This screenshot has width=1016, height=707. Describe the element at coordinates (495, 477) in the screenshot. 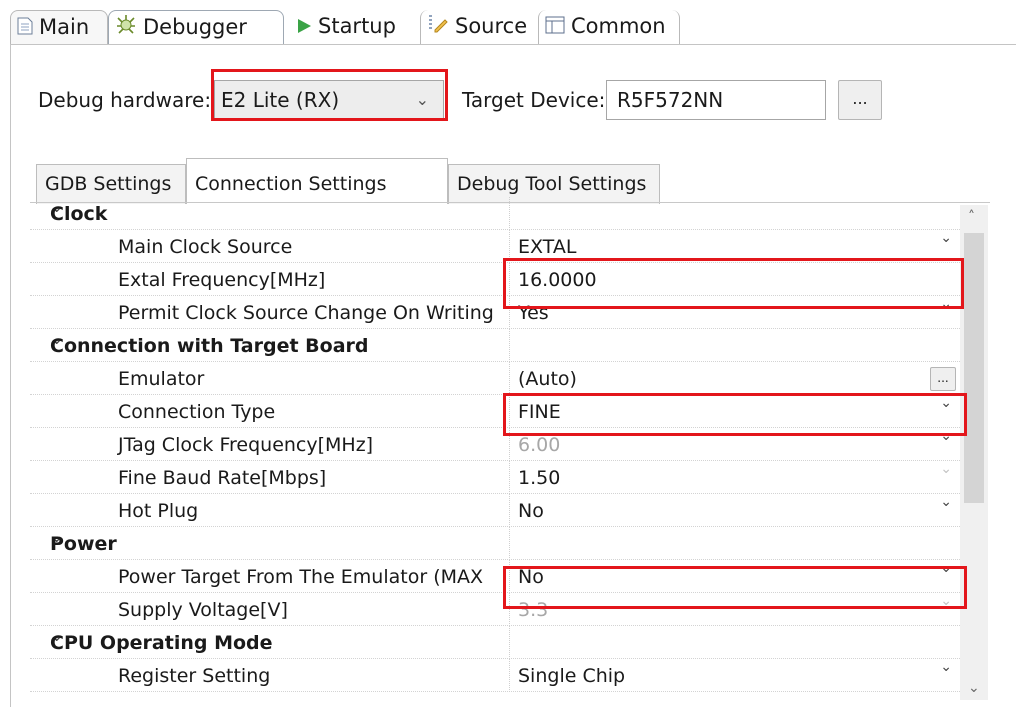

I see `property-fine-baud-rate: Fine Baud Rate[Mbps] 1.50 ⌄` at that location.